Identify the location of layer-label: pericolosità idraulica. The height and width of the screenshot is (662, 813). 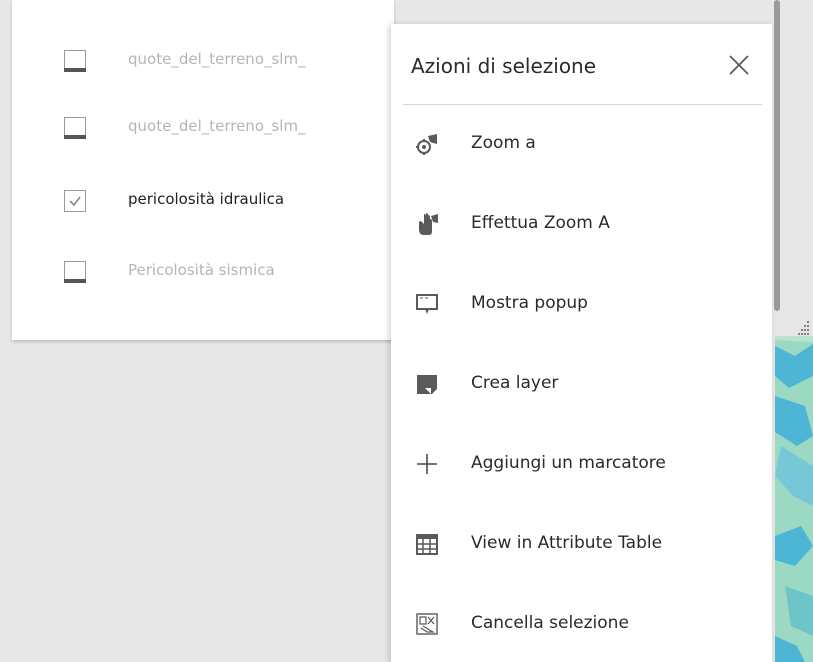
(206, 199).